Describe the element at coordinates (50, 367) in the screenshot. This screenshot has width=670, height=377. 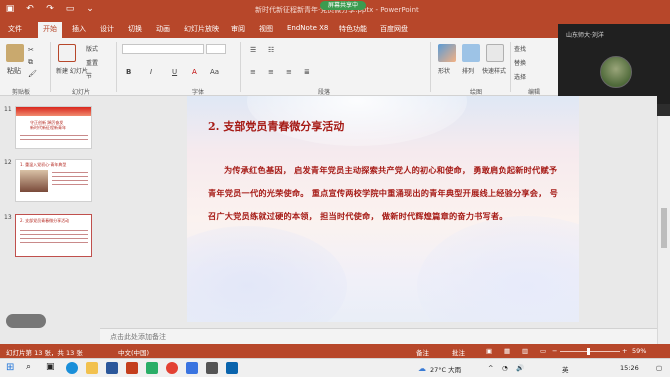
I see `task-view-icon: ▣` at that location.